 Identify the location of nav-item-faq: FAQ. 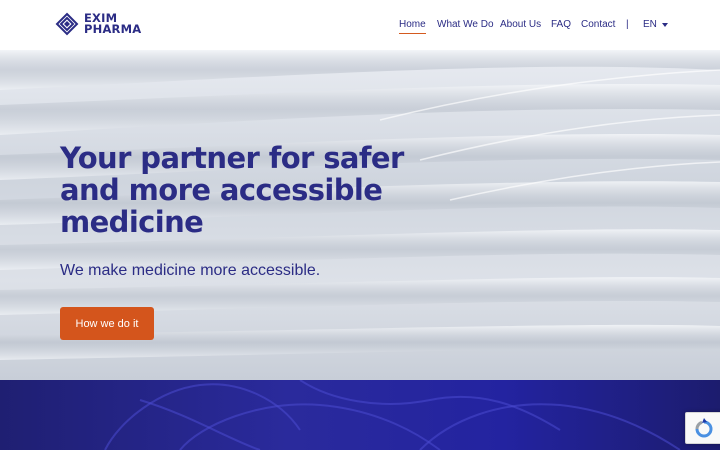
(561, 24).